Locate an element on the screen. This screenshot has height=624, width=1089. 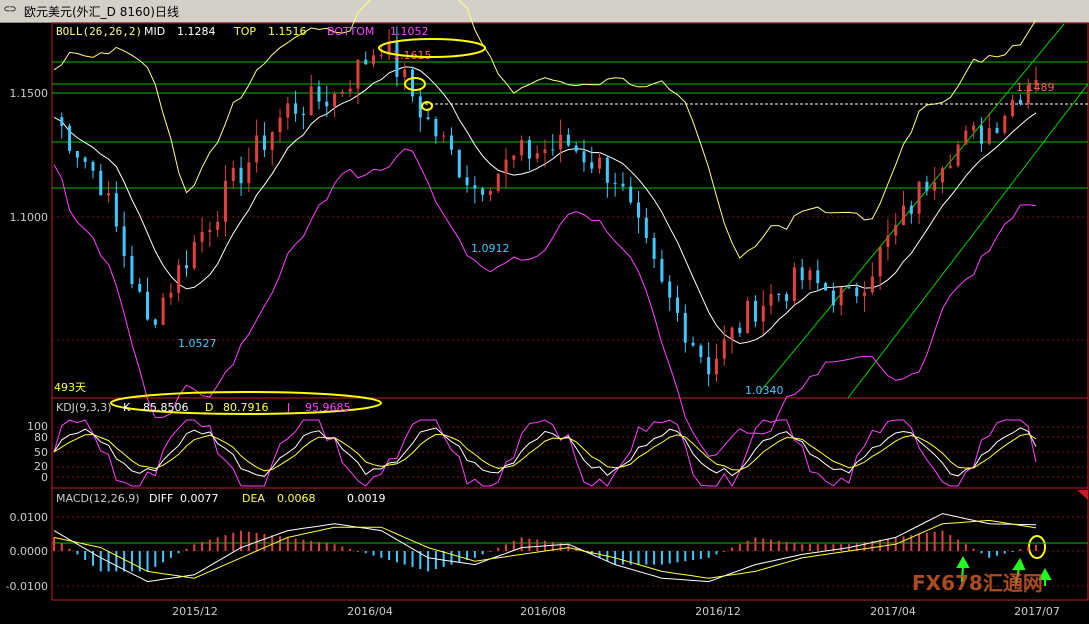
watermark: FX678汇通网 is located at coordinates (977, 583).